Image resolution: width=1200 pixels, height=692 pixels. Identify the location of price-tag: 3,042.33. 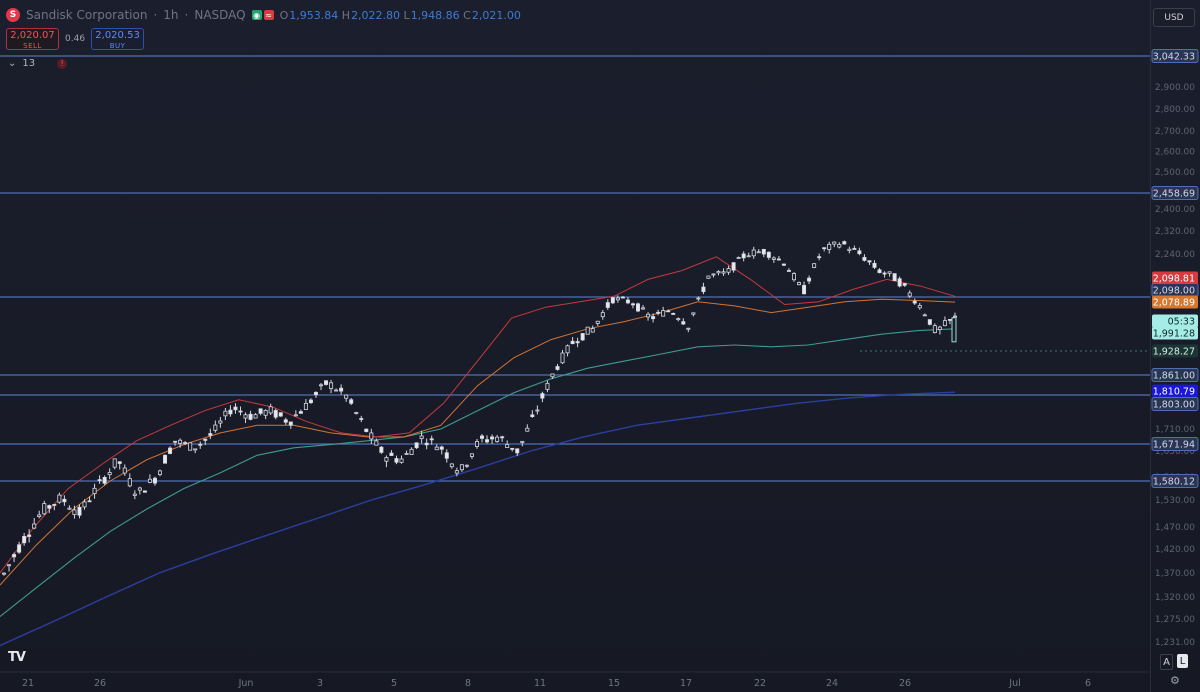
(1175, 56).